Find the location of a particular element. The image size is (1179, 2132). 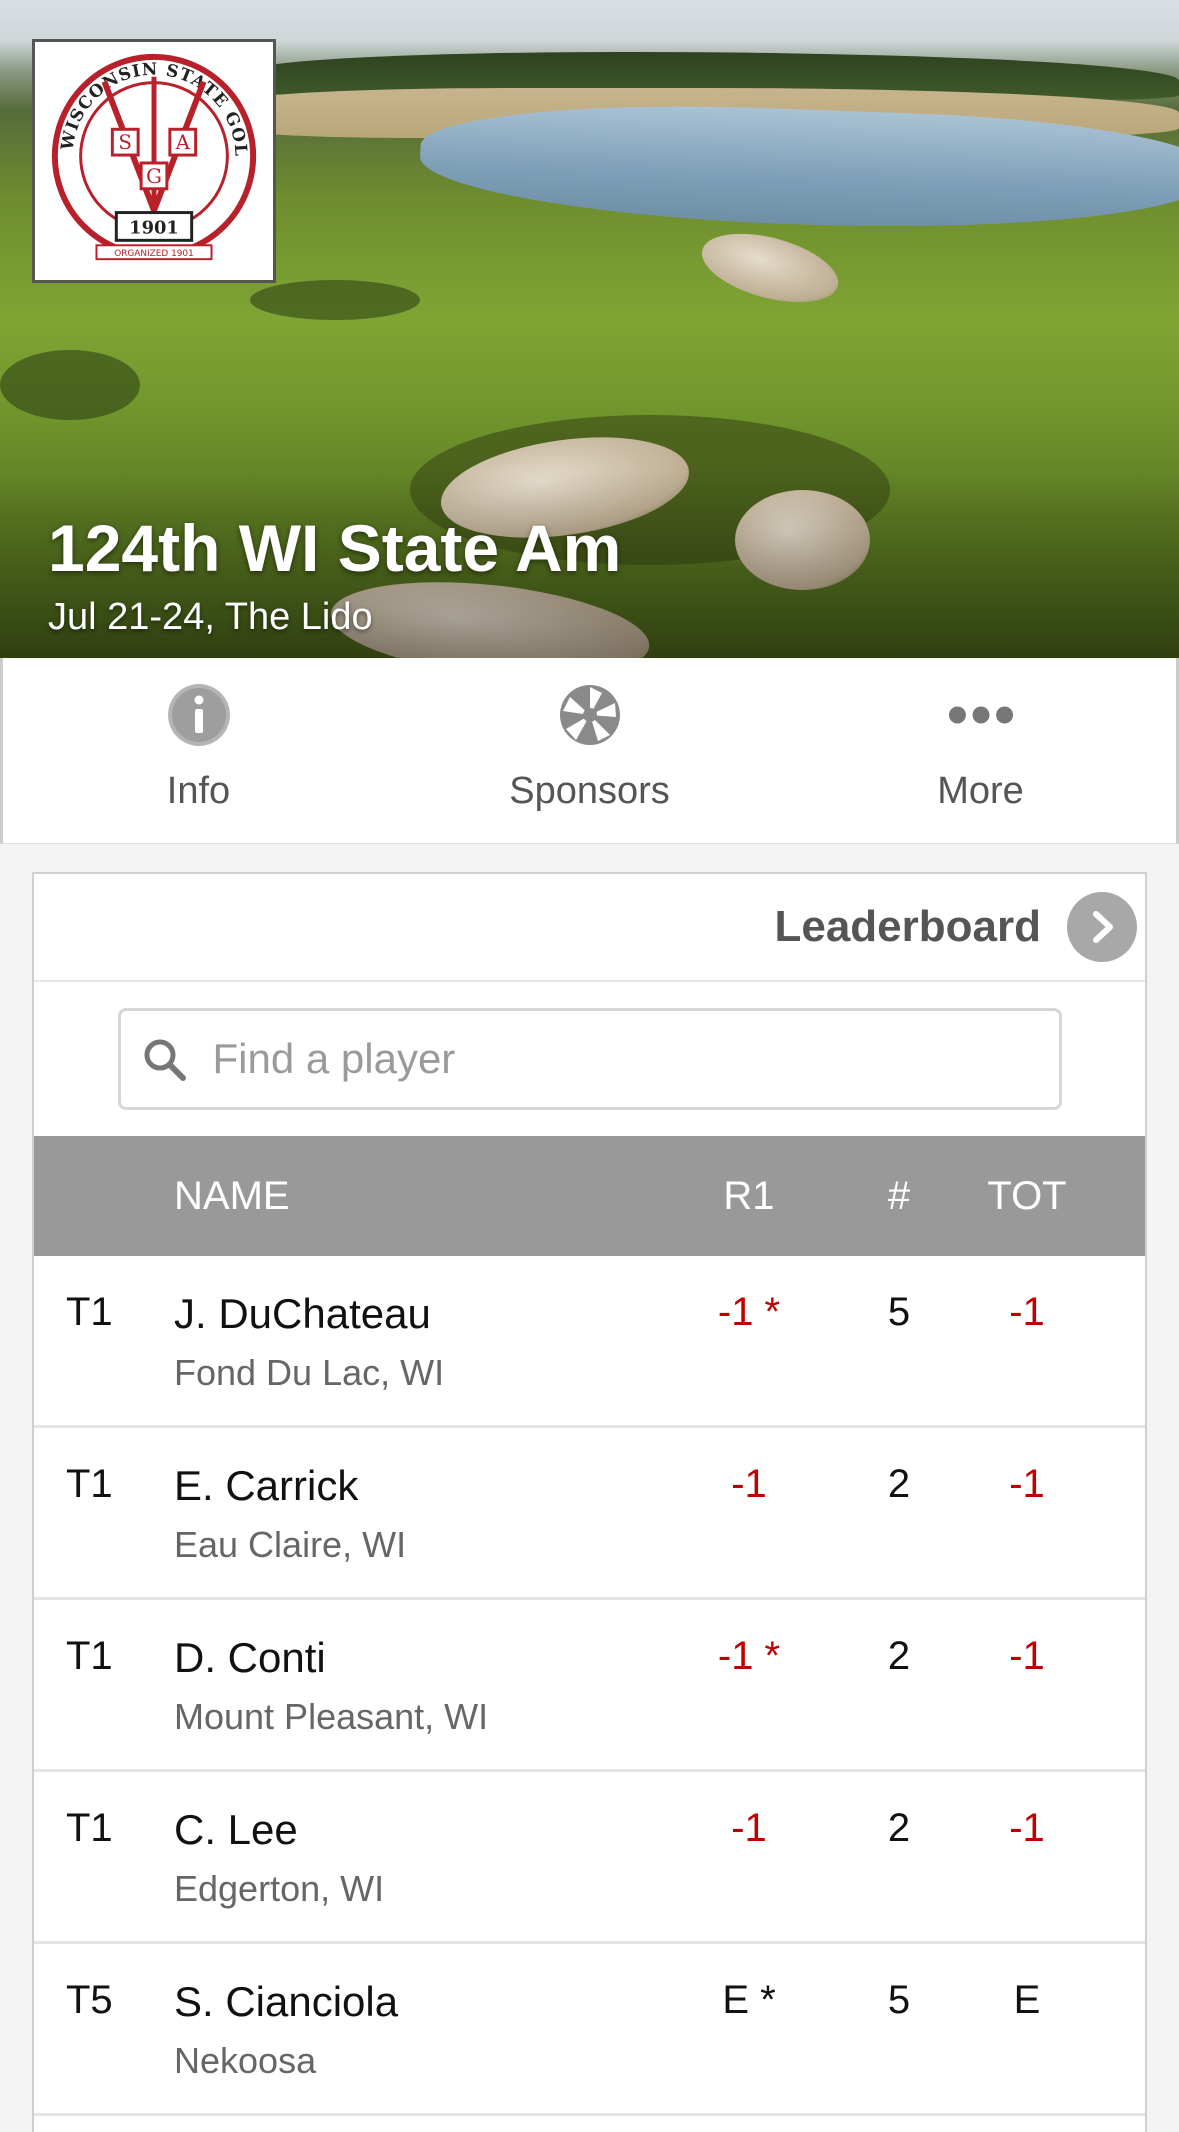

player-location: Nekoosa is located at coordinates (245, 2060).